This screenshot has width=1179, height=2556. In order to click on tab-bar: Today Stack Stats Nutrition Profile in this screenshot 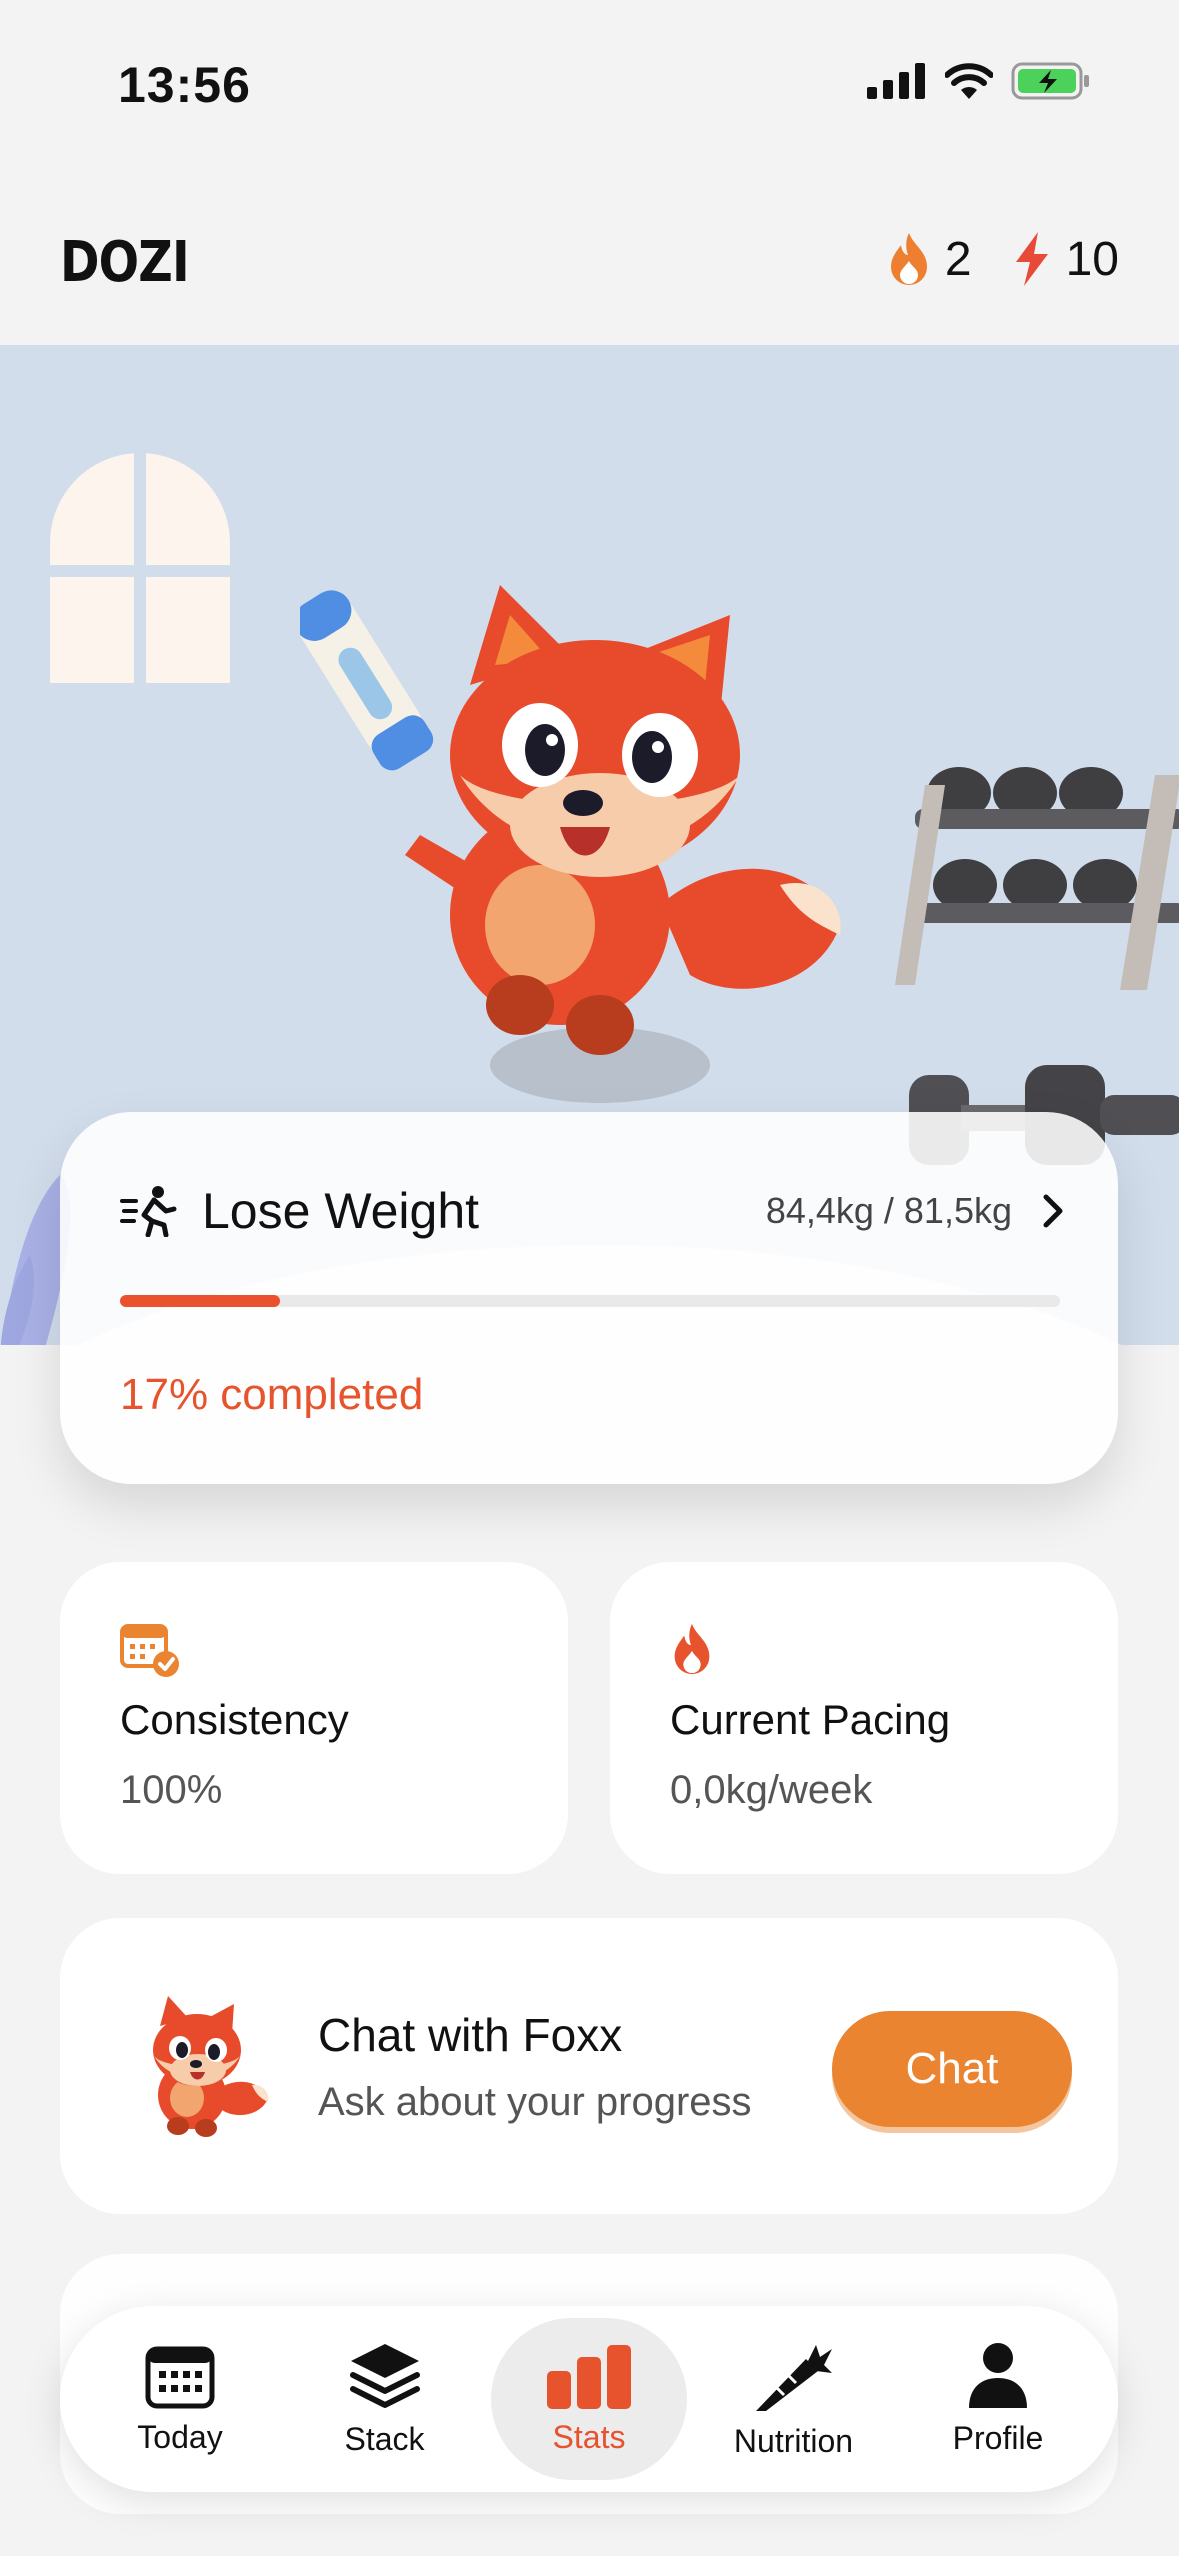, I will do `click(589, 2399)`.